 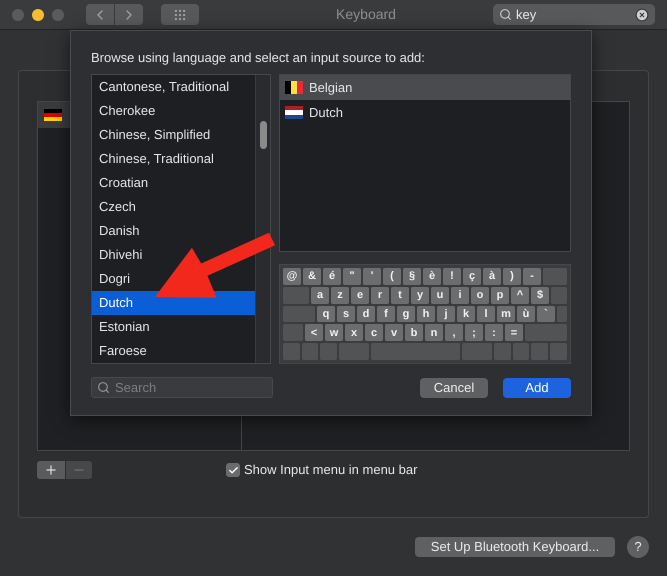 I want to click on language-item: Dutch, so click(x=173, y=303).